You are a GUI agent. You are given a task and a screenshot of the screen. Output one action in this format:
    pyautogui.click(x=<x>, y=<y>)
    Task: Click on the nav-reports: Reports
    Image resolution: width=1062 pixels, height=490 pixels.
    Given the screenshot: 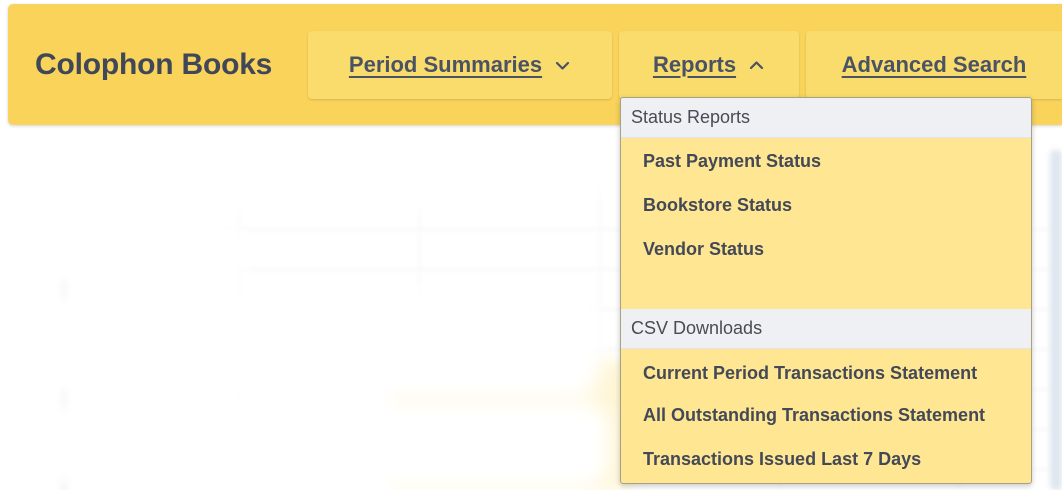 What is the action you would take?
    pyautogui.click(x=709, y=65)
    